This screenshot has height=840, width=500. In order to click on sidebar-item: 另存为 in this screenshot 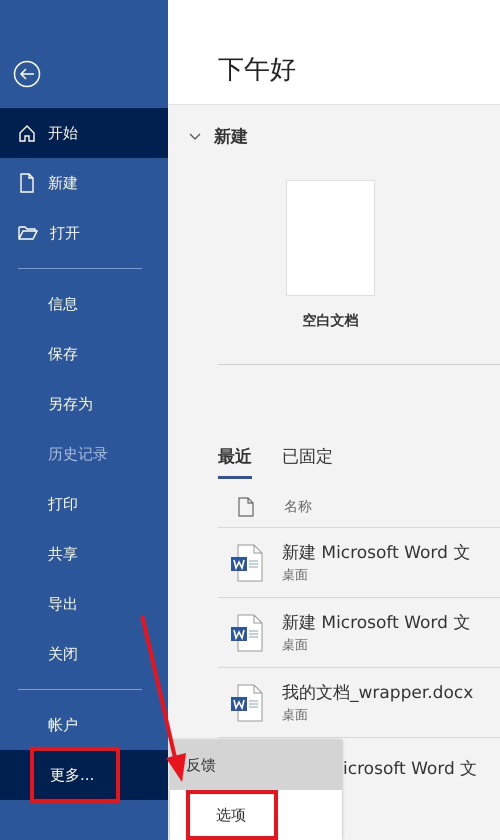, I will do `click(84, 404)`.